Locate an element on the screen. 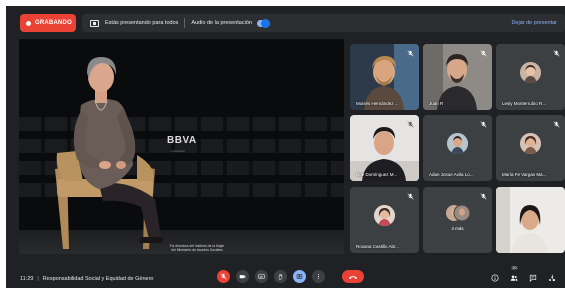 The height and width of the screenshot is (288, 565). hang-up-icon is located at coordinates (353, 277).